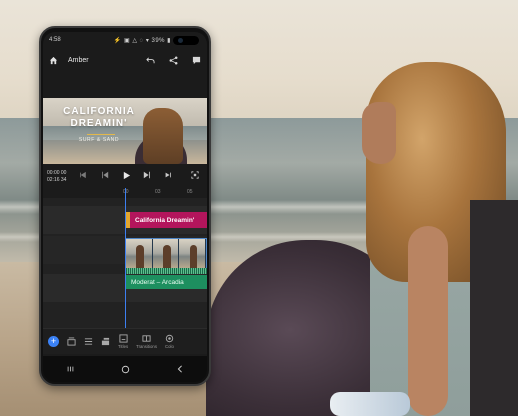  What do you see at coordinates (169, 338) in the screenshot?
I see `color-icon` at bounding box center [169, 338].